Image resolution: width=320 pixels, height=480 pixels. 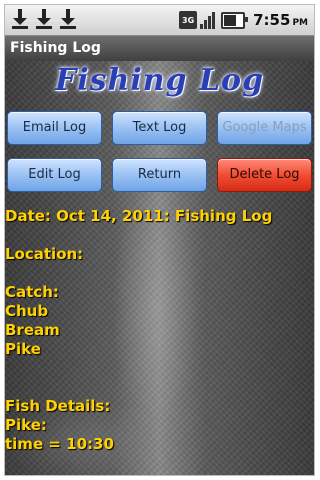 What do you see at coordinates (32, 292) in the screenshot?
I see `log-catch-label: Catch:` at bounding box center [32, 292].